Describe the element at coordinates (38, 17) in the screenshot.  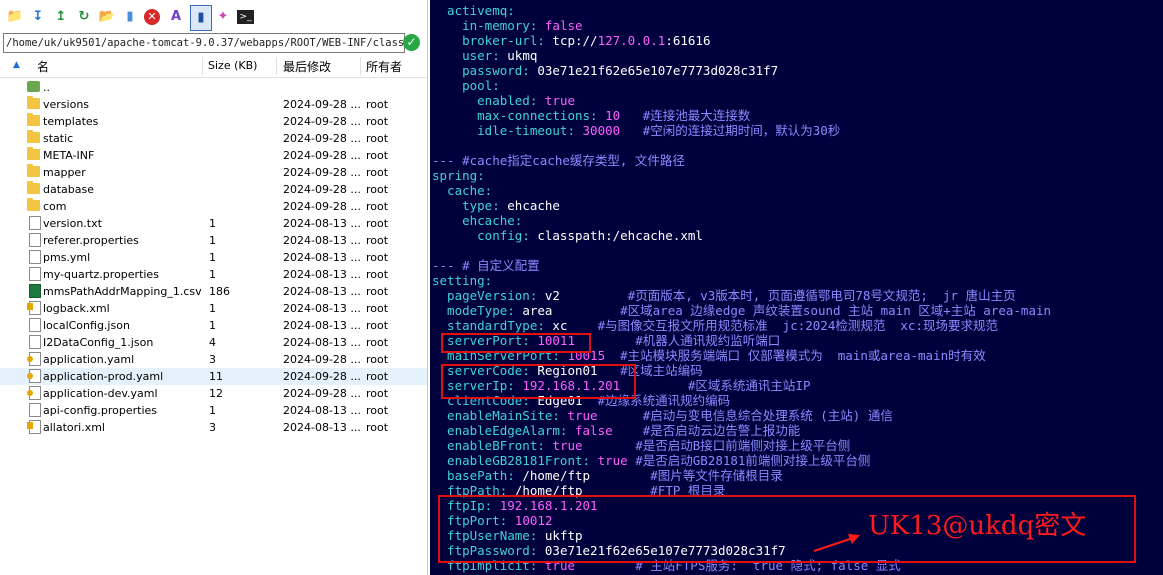
I see `download-icon: ↧` at that location.